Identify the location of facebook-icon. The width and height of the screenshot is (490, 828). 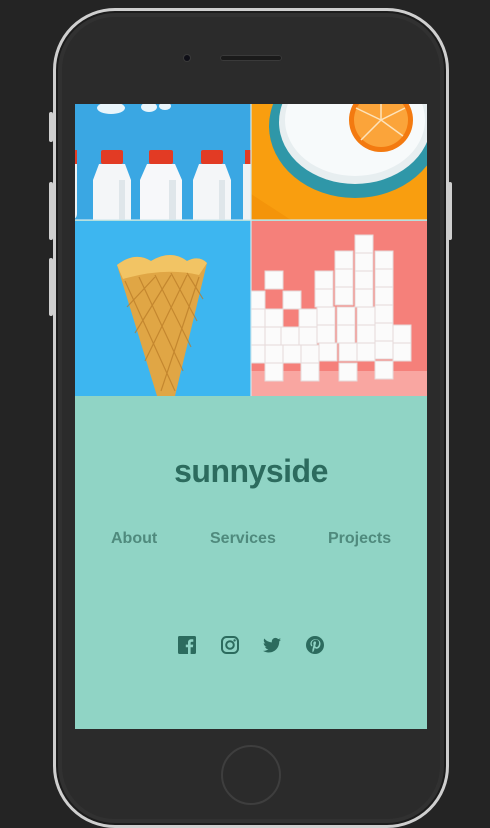
(187, 645).